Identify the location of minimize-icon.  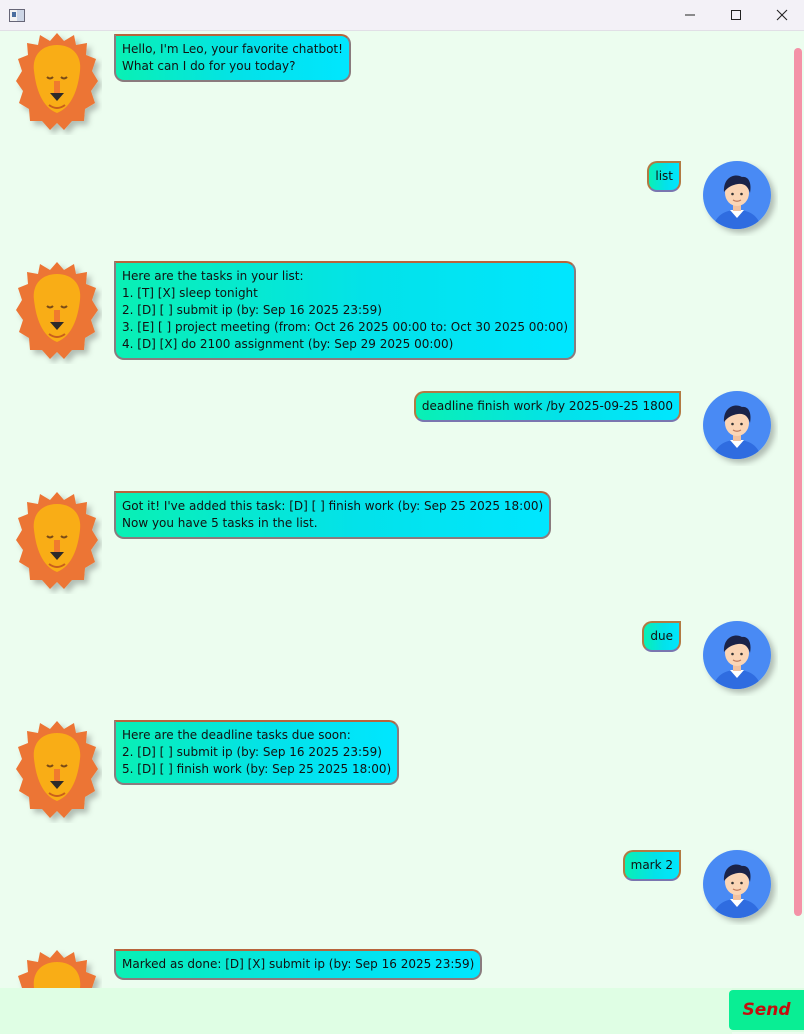
(690, 15).